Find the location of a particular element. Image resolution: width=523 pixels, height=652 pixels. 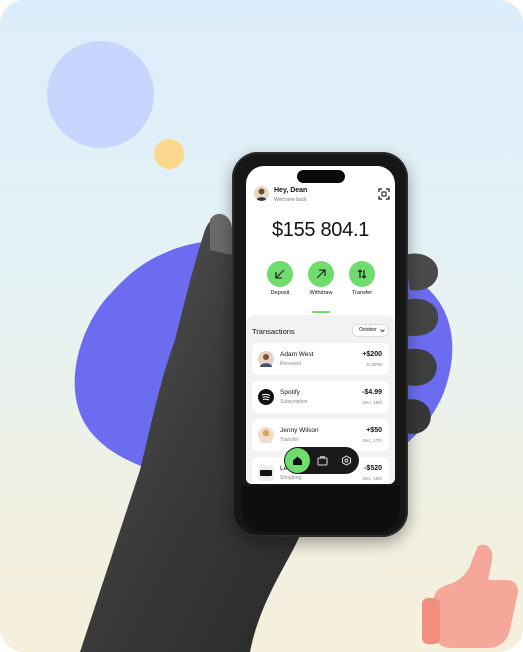

phone-chin is located at coordinates (321, 509).